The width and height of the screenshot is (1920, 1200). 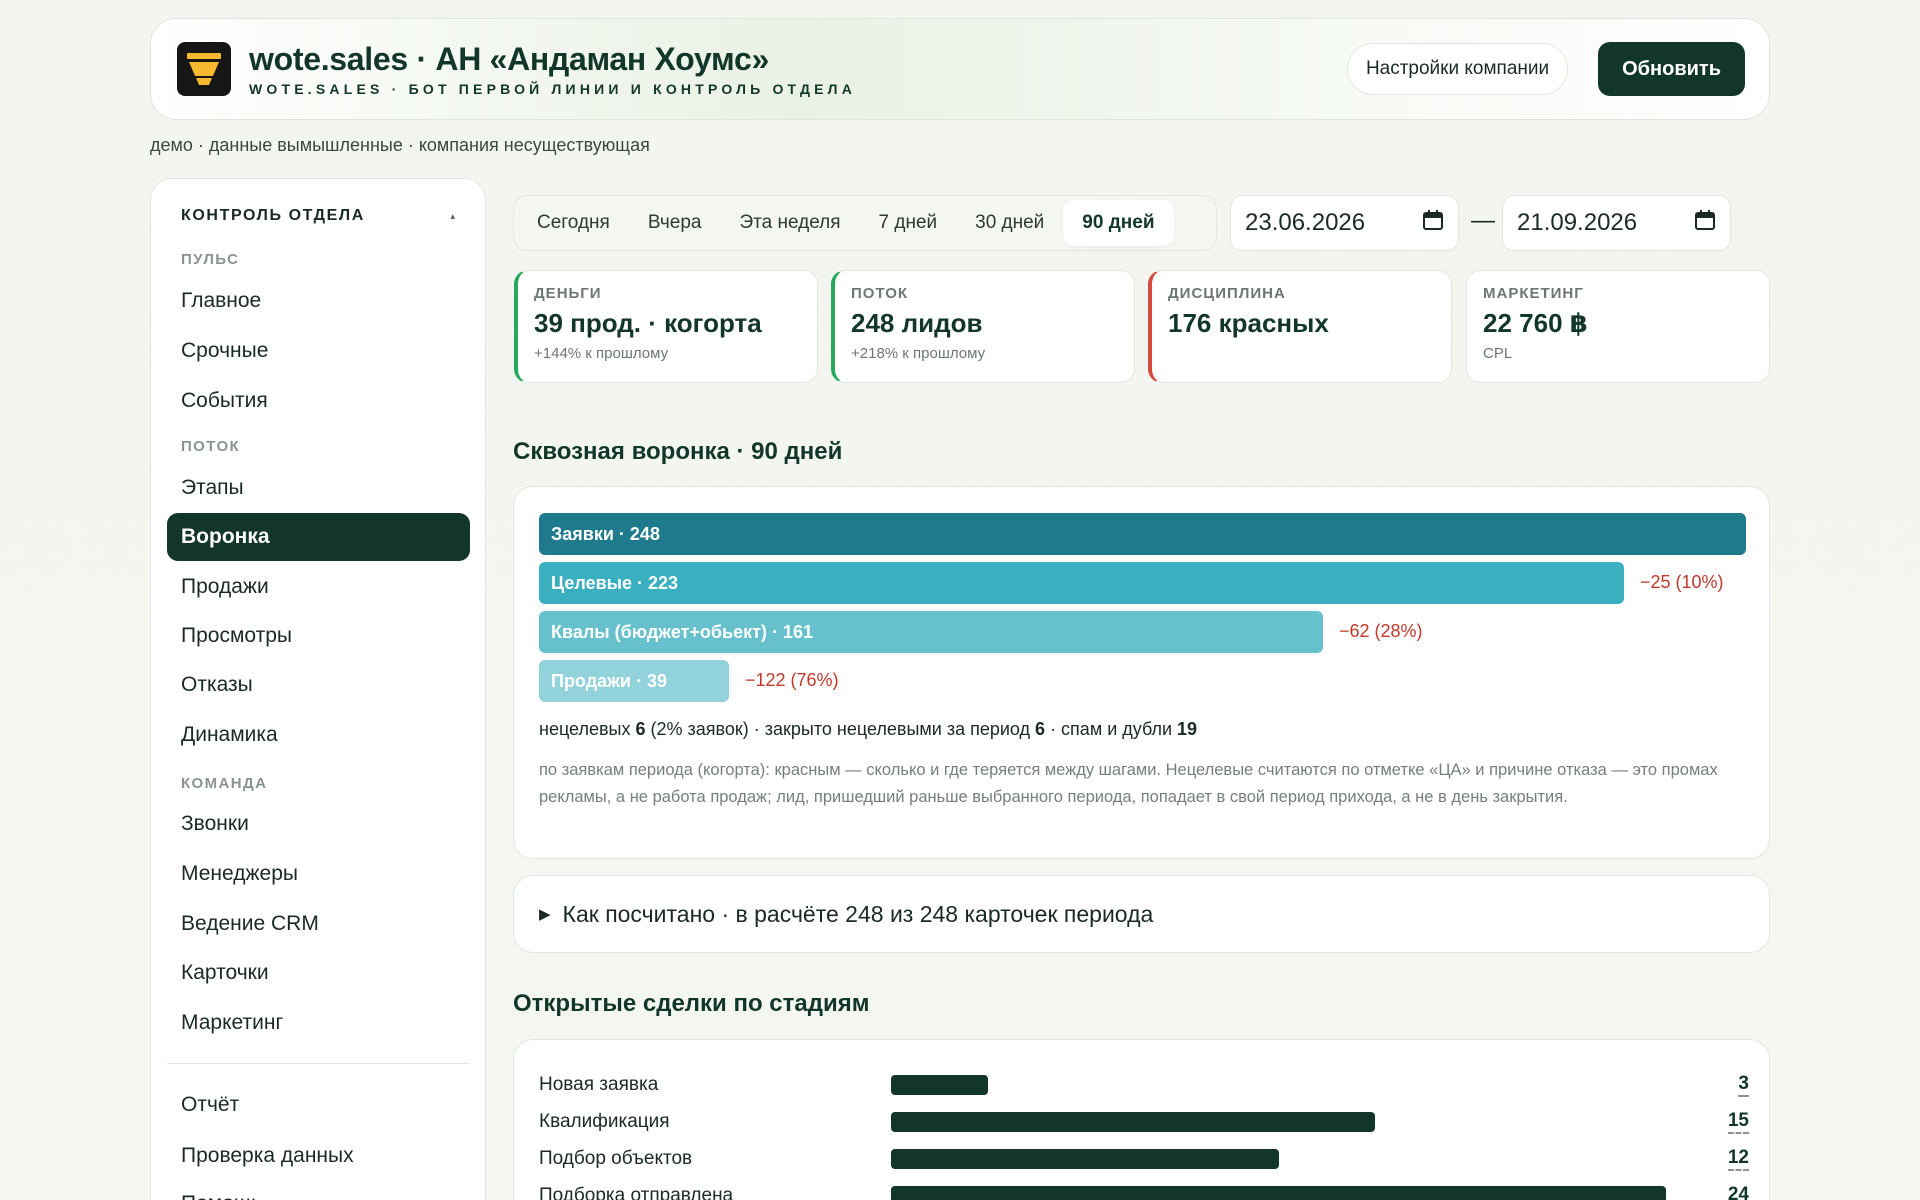 What do you see at coordinates (224, 783) in the screenshot?
I see `sidebar-group-team: КОМАНДА` at bounding box center [224, 783].